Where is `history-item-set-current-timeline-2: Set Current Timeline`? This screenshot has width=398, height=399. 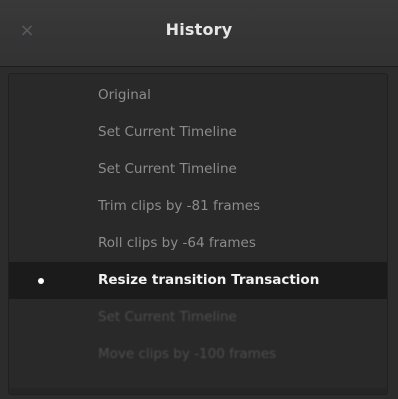
history-item-set-current-timeline-2: Set Current Timeline is located at coordinates (198, 169).